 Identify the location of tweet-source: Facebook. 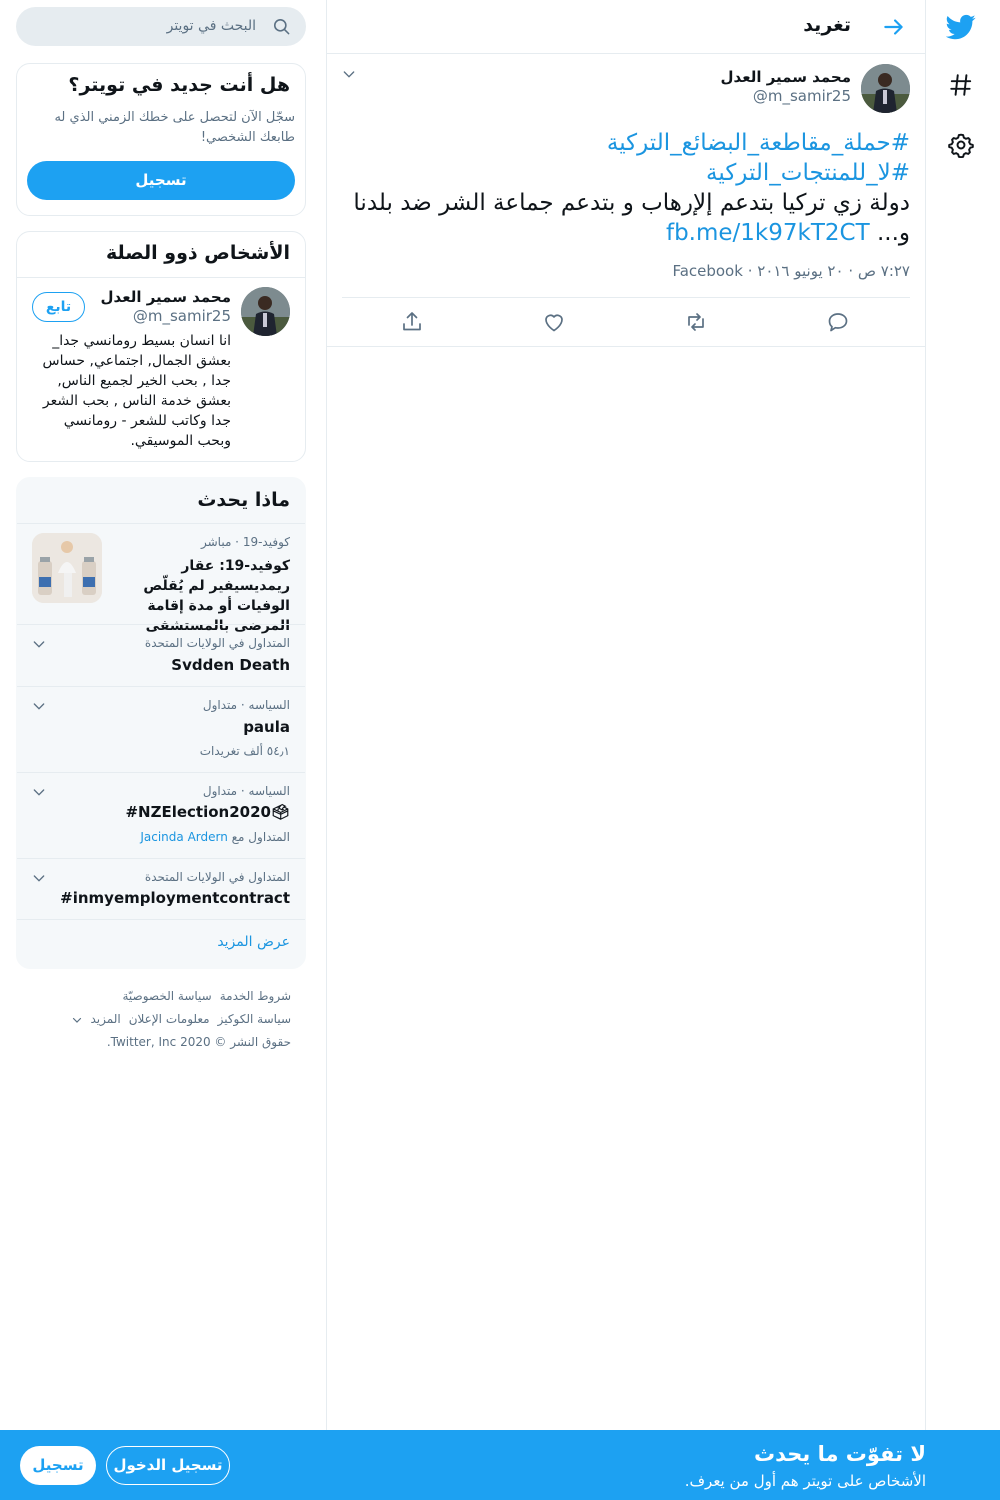
(707, 271).